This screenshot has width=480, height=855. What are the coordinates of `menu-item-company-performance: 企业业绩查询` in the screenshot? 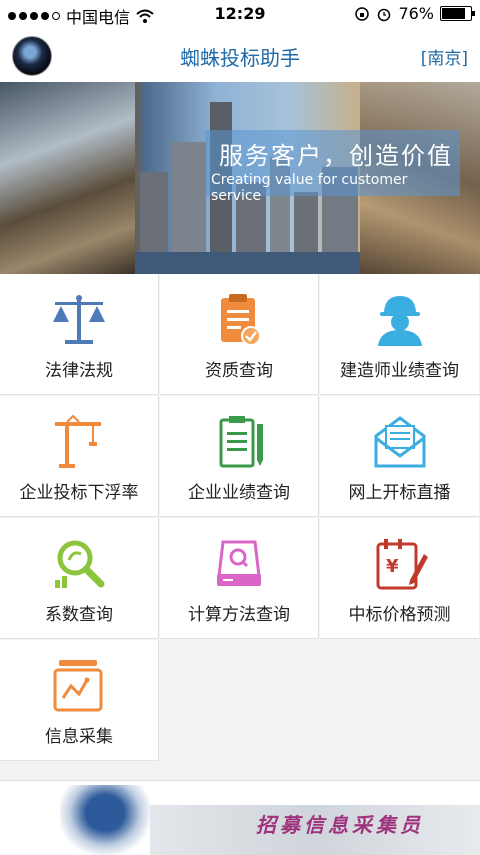 It's located at (239, 456).